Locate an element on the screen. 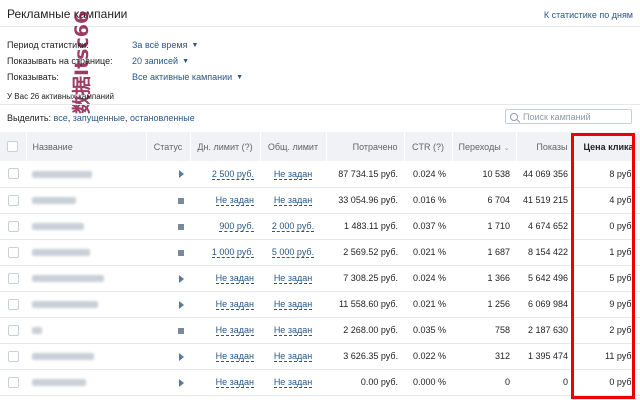 This screenshot has width=640, height=400. impressions-value: 8 154 422 is located at coordinates (547, 252).